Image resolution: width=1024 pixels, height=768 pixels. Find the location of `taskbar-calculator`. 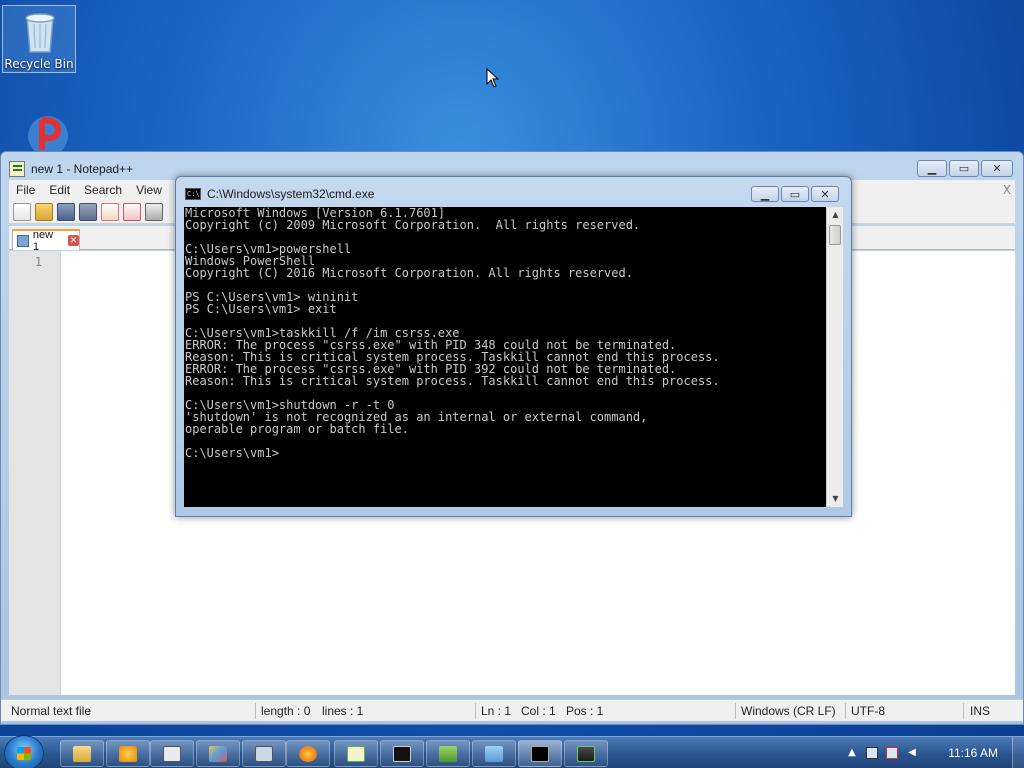

taskbar-calculator is located at coordinates (264, 753).